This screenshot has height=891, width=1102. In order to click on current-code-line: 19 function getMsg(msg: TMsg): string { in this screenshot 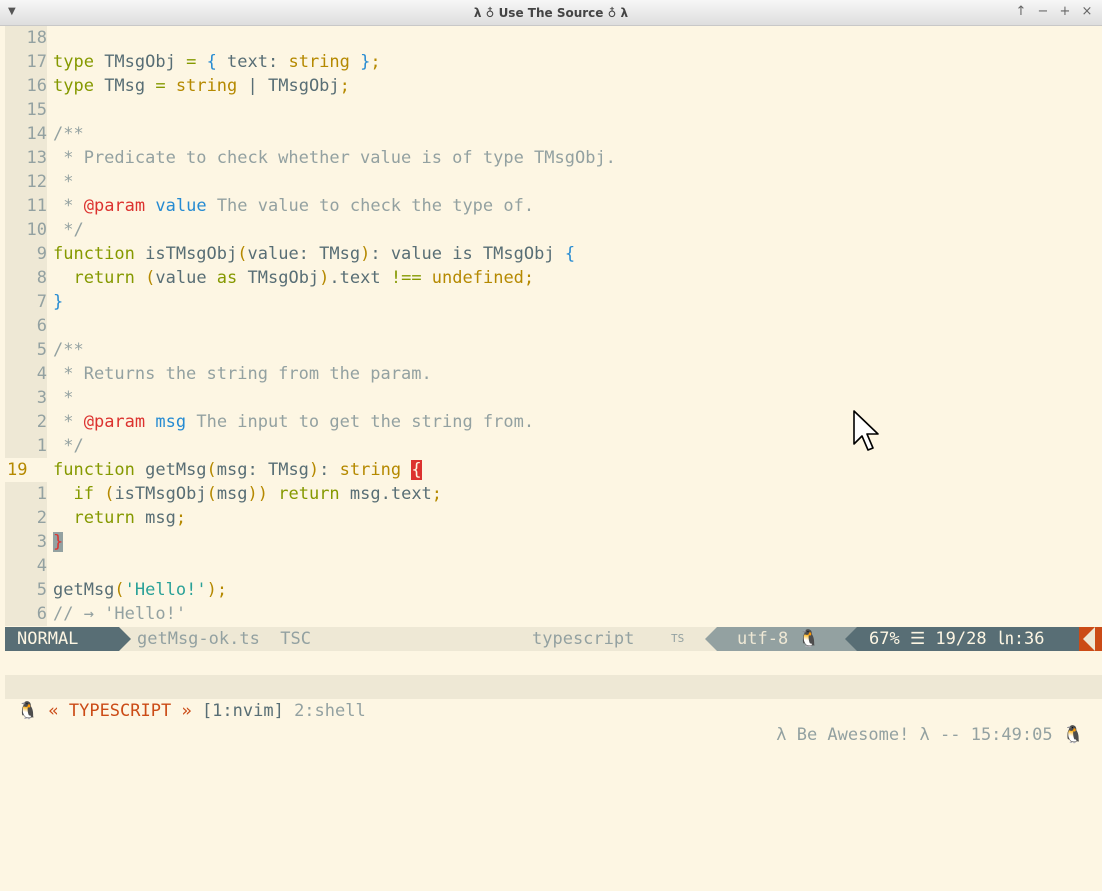, I will do `click(551, 470)`.